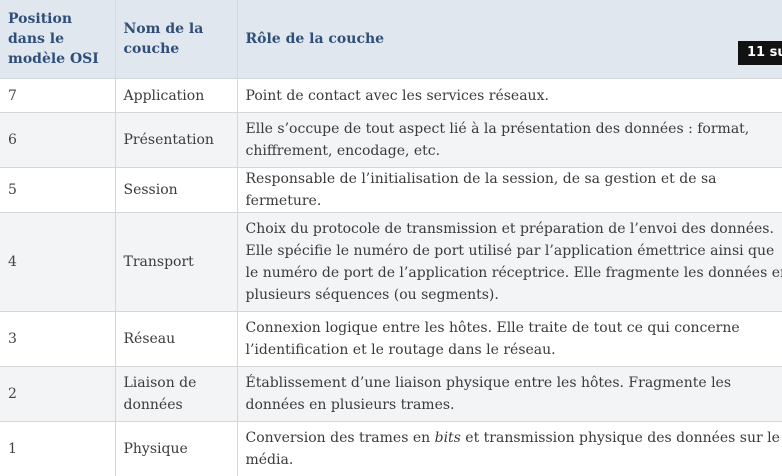  Describe the element at coordinates (58, 95) in the screenshot. I see `cell-position: 7` at that location.